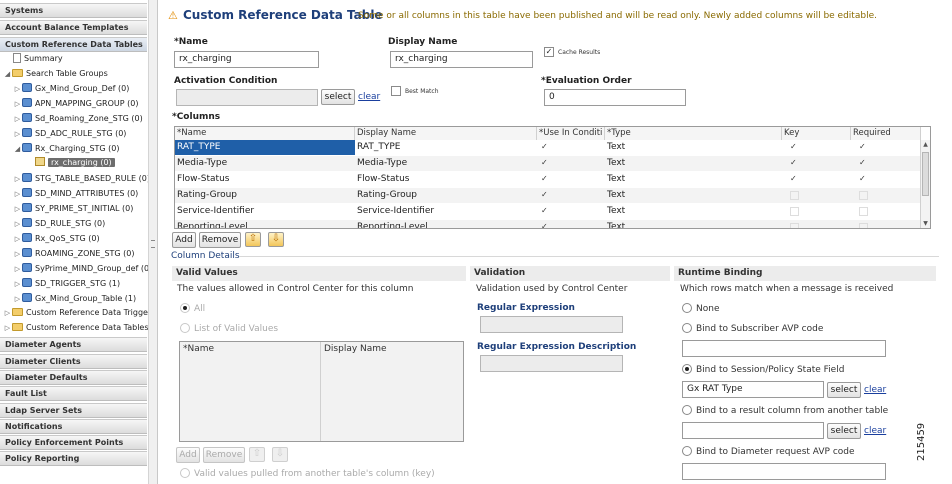  What do you see at coordinates (73, 27) in the screenshot?
I see `nav-section-account-balance-templates: Account Balance Templates` at bounding box center [73, 27].